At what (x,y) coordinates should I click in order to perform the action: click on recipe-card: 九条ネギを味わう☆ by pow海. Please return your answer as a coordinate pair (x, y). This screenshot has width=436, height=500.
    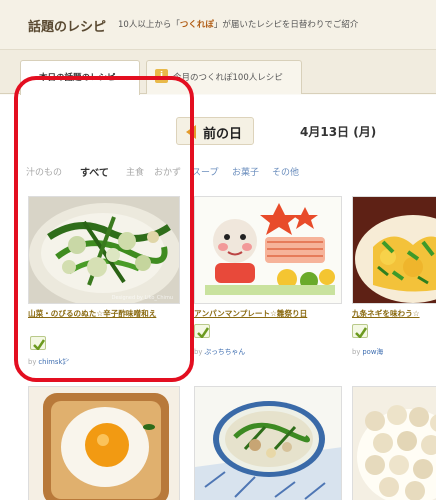
    Looking at the image, I should click on (394, 286).